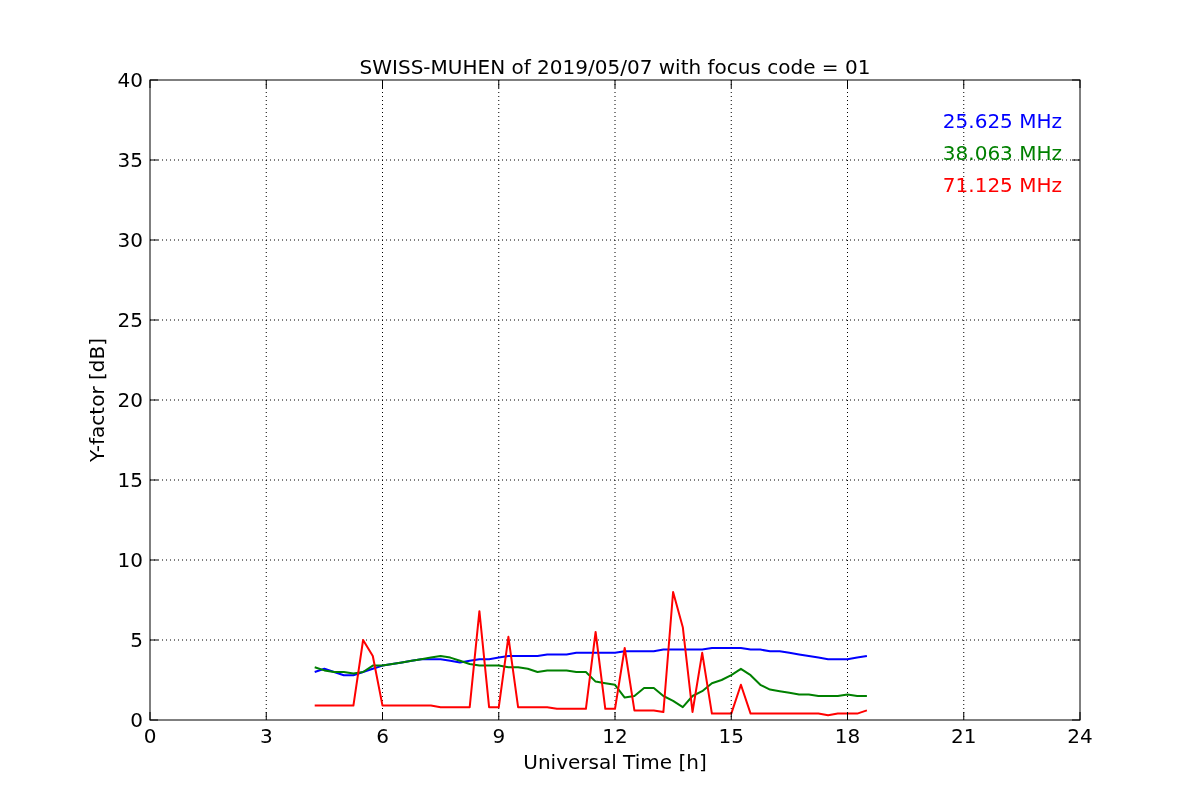 Image resolution: width=1200 pixels, height=800 pixels. Describe the element at coordinates (130, 80) in the screenshot. I see `axis-tick-label: 40` at that location.